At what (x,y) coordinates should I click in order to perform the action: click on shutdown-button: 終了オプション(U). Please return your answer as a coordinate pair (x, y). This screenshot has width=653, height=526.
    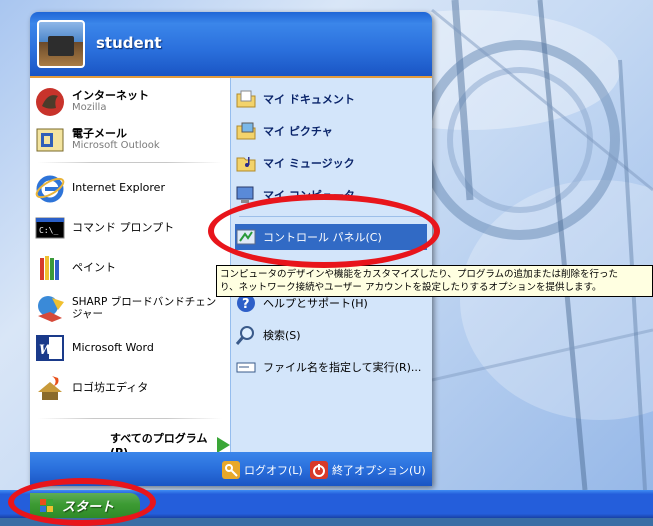
    Looking at the image, I should click on (368, 470).